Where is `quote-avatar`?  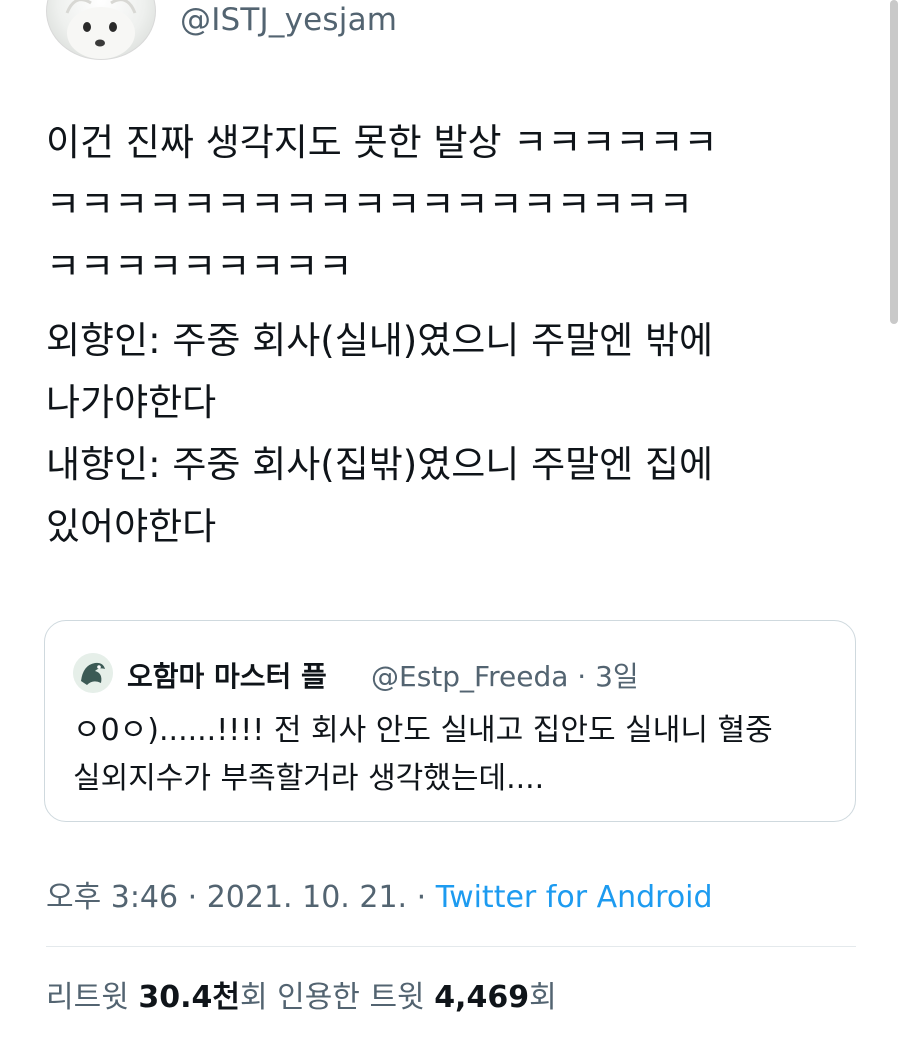
quote-avatar is located at coordinates (93, 673).